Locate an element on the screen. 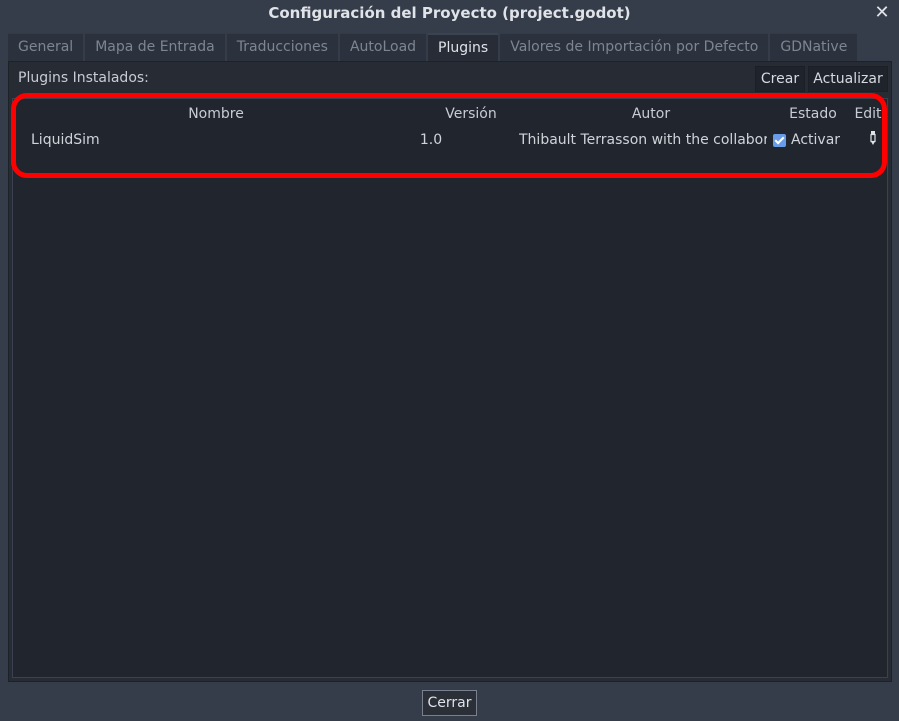 The width and height of the screenshot is (899, 721). create-button: Crear is located at coordinates (780, 79).